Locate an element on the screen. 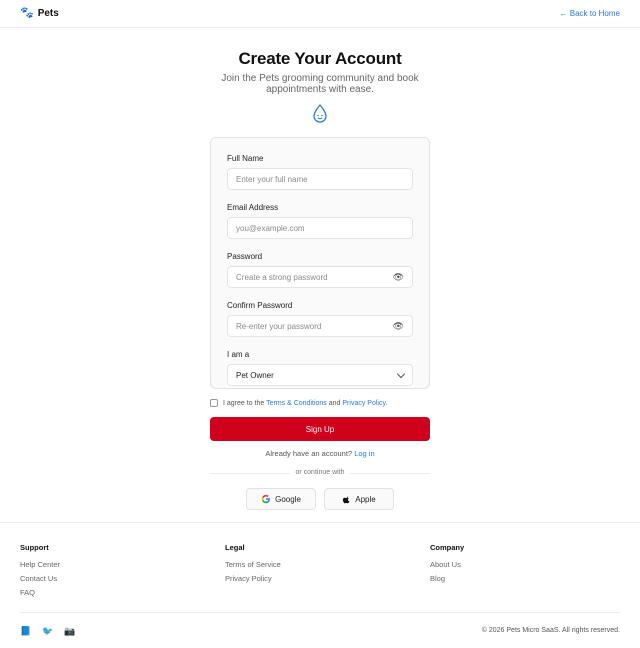  confirm-password-input: Re-enter your password 👁 is located at coordinates (320, 326).